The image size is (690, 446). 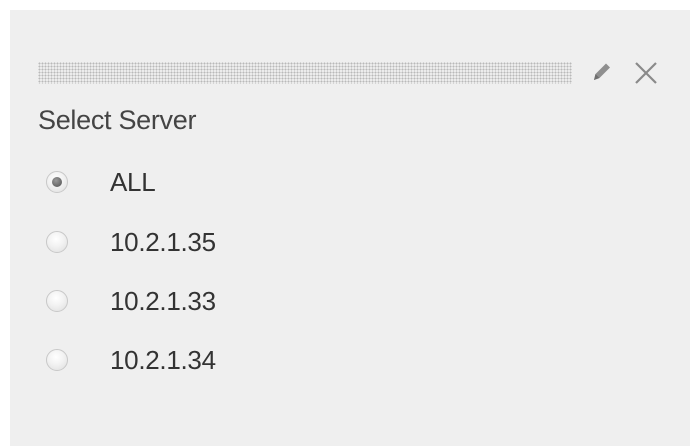 I want to click on radio-option-10-2-1-35: 10.2.1.35, so click(x=131, y=242).